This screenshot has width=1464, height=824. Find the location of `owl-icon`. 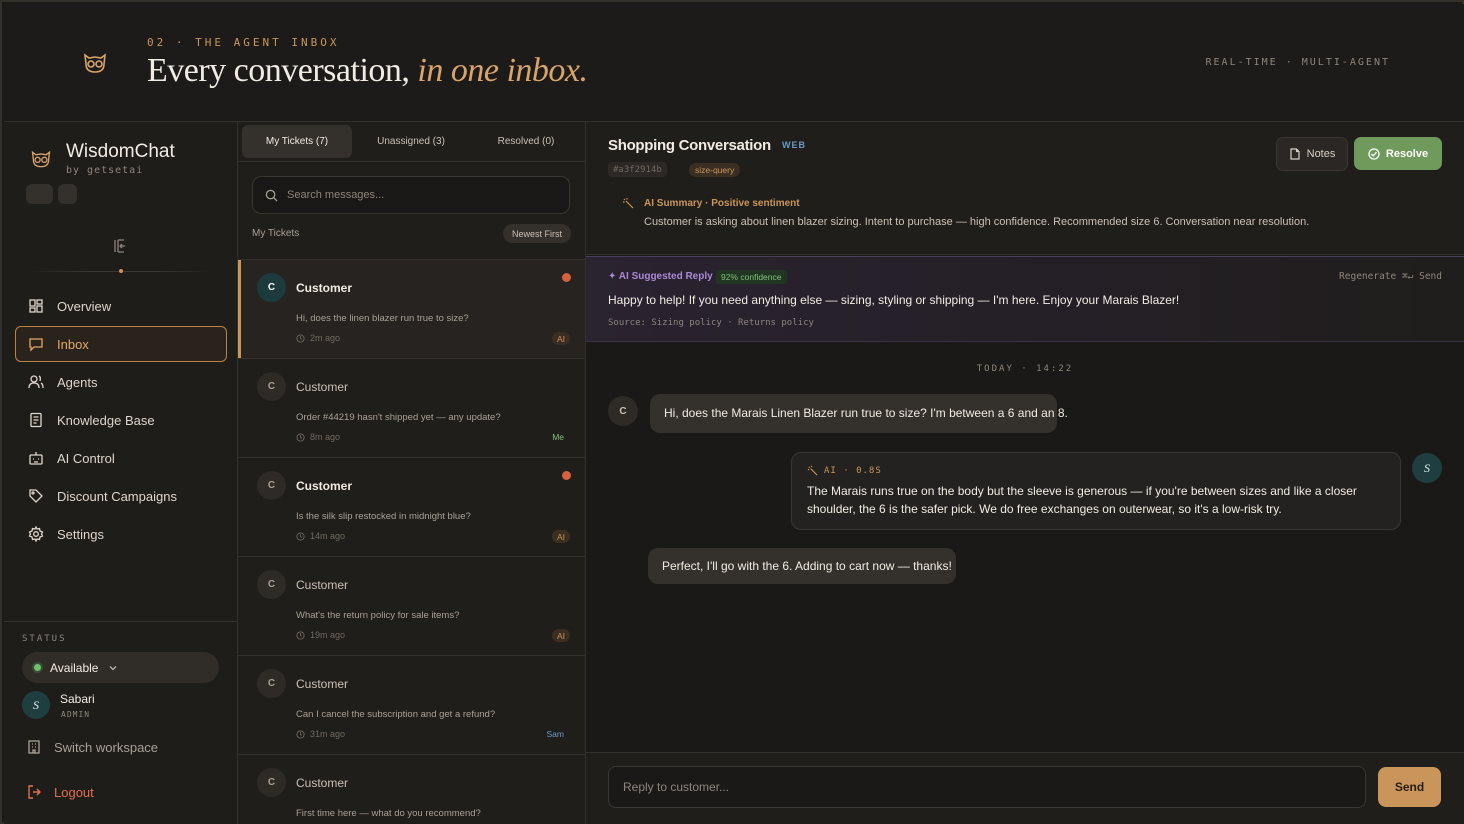

owl-icon is located at coordinates (95, 63).